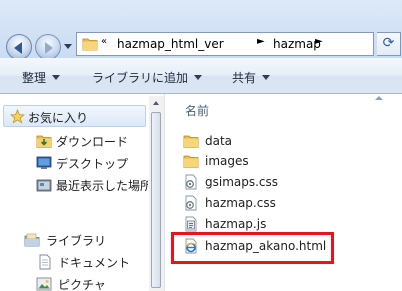 This screenshot has height=291, width=402. Describe the element at coordinates (58, 118) in the screenshot. I see `nav-label-favorites: お気に入り` at that location.